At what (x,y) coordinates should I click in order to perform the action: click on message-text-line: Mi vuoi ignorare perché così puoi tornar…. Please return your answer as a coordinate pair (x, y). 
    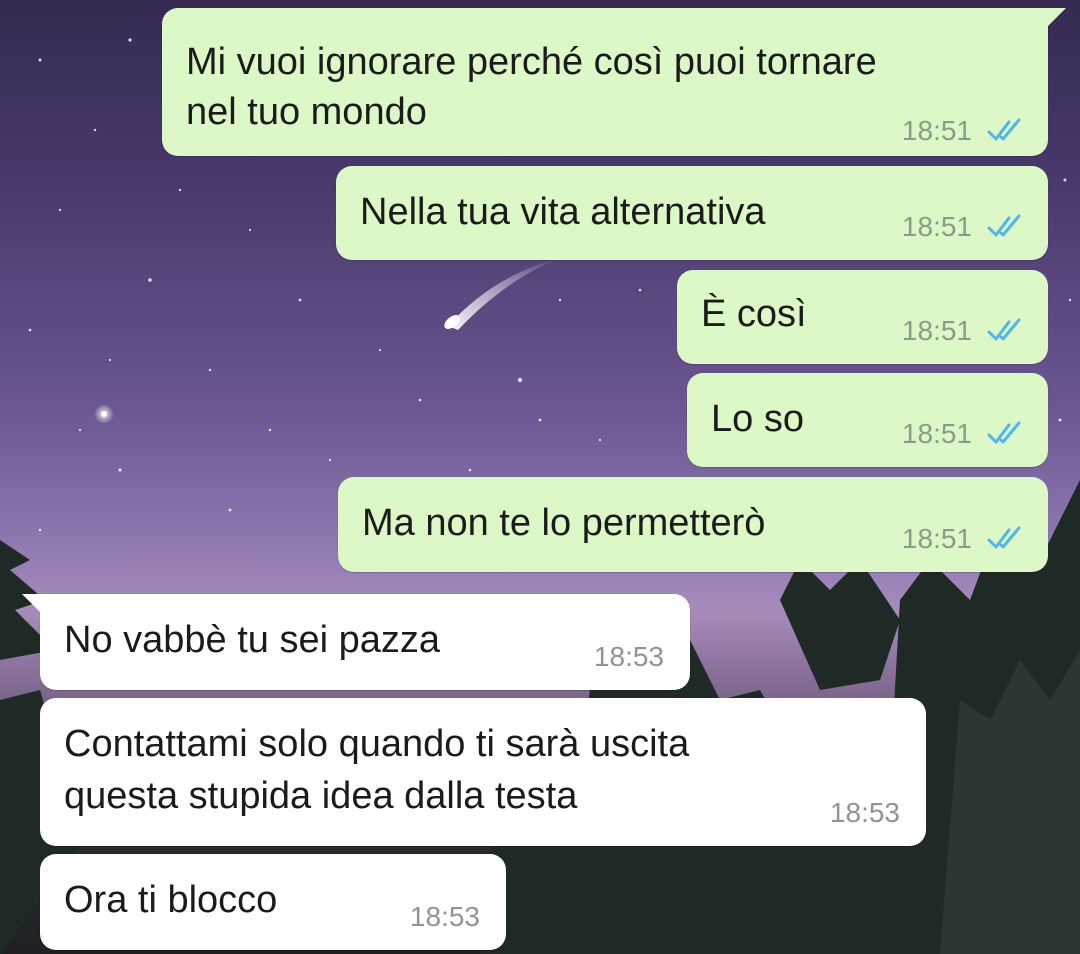
    Looking at the image, I should click on (531, 62).